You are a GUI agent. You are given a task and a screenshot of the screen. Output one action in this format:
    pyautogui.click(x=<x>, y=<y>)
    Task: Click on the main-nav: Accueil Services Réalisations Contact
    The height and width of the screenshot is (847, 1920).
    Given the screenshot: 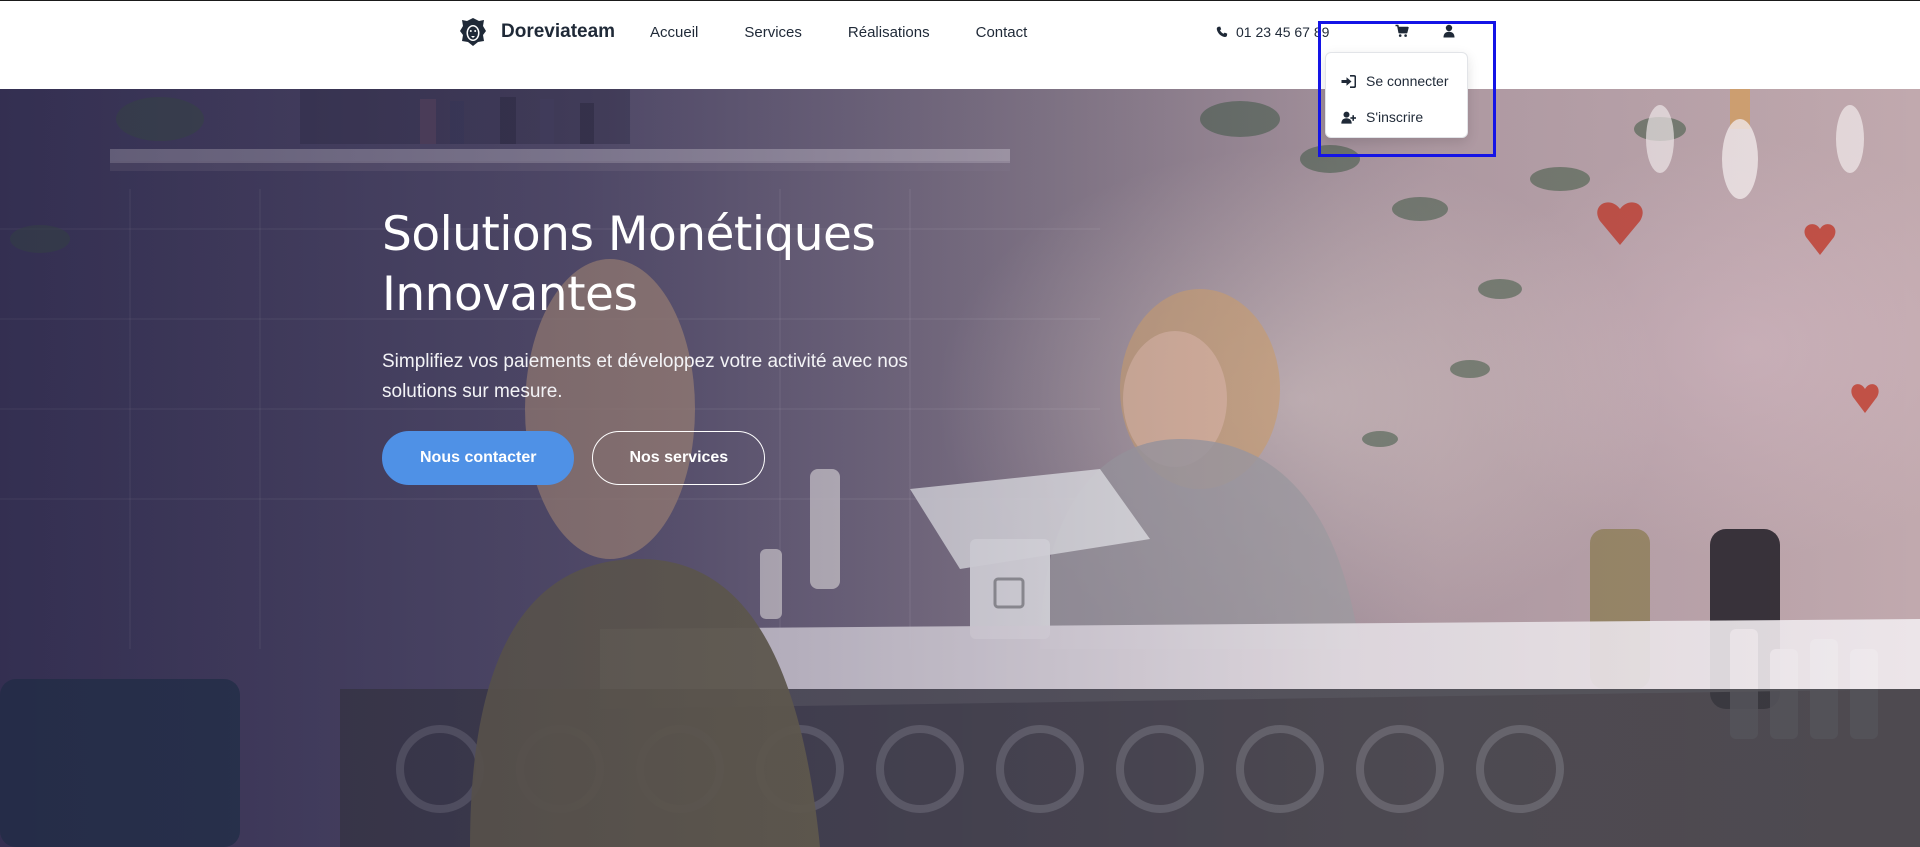 What is the action you would take?
    pyautogui.click(x=861, y=32)
    